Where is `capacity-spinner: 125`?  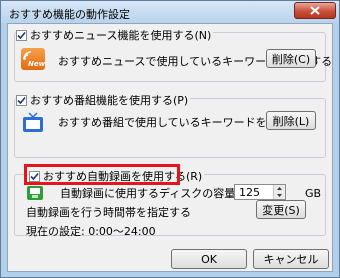 capacity-spinner: 125 is located at coordinates (260, 192).